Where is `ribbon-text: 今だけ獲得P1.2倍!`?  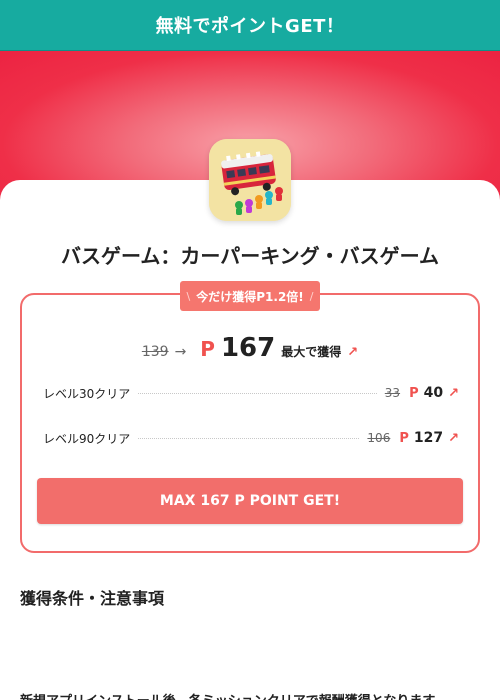 ribbon-text: 今だけ獲得P1.2倍! is located at coordinates (250, 296).